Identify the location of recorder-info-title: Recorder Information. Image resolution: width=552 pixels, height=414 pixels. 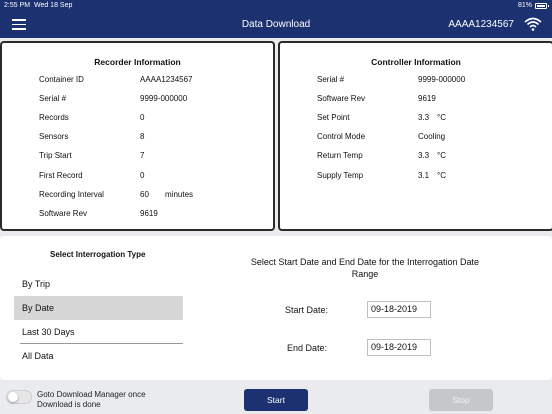
(137, 62).